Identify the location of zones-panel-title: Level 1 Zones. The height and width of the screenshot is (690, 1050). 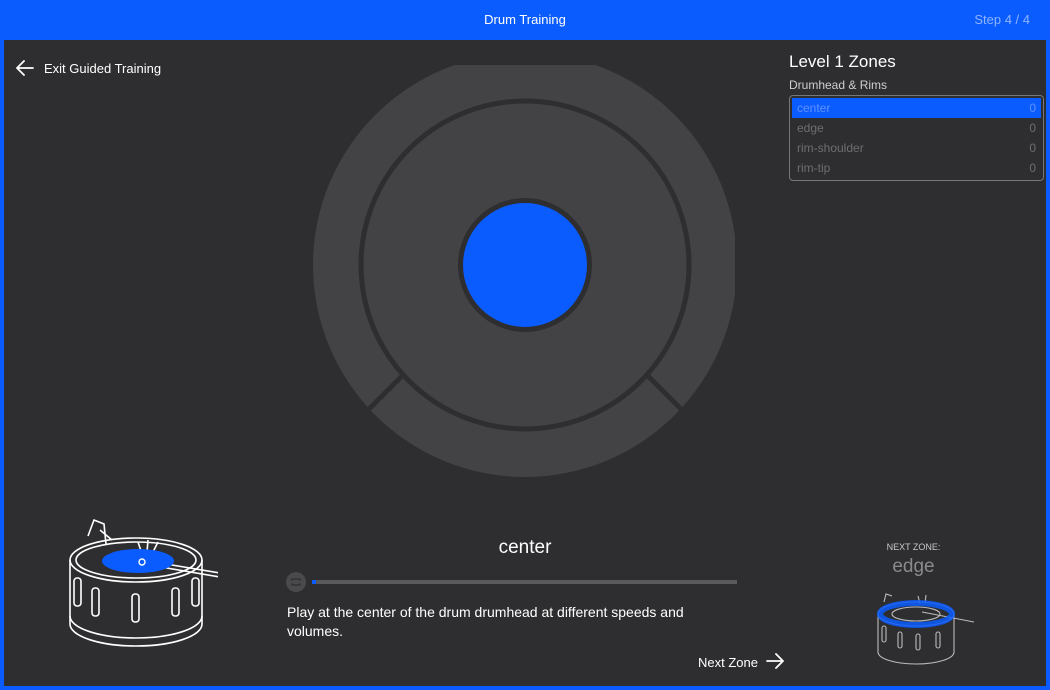
(842, 61).